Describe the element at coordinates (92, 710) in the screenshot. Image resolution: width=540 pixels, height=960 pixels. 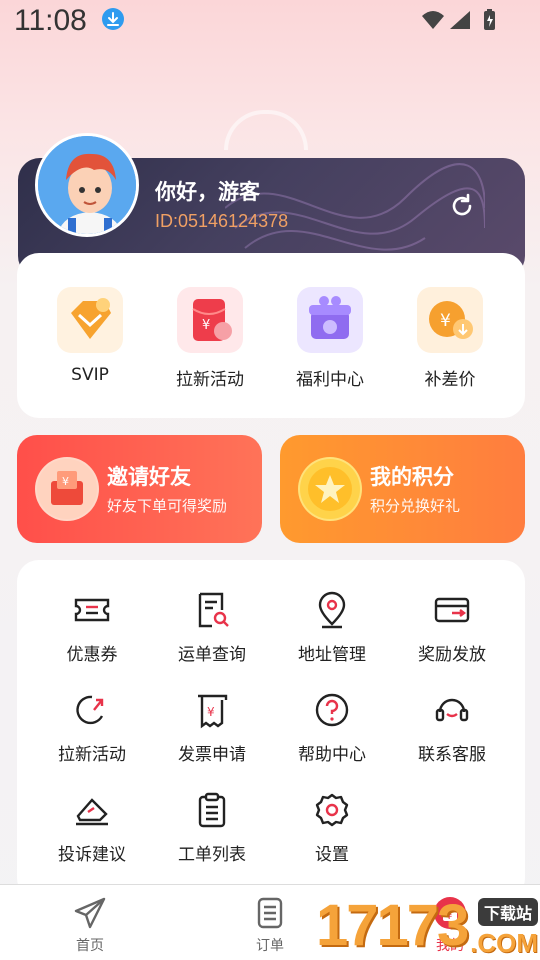
I see `refresh-arrow-icon` at that location.